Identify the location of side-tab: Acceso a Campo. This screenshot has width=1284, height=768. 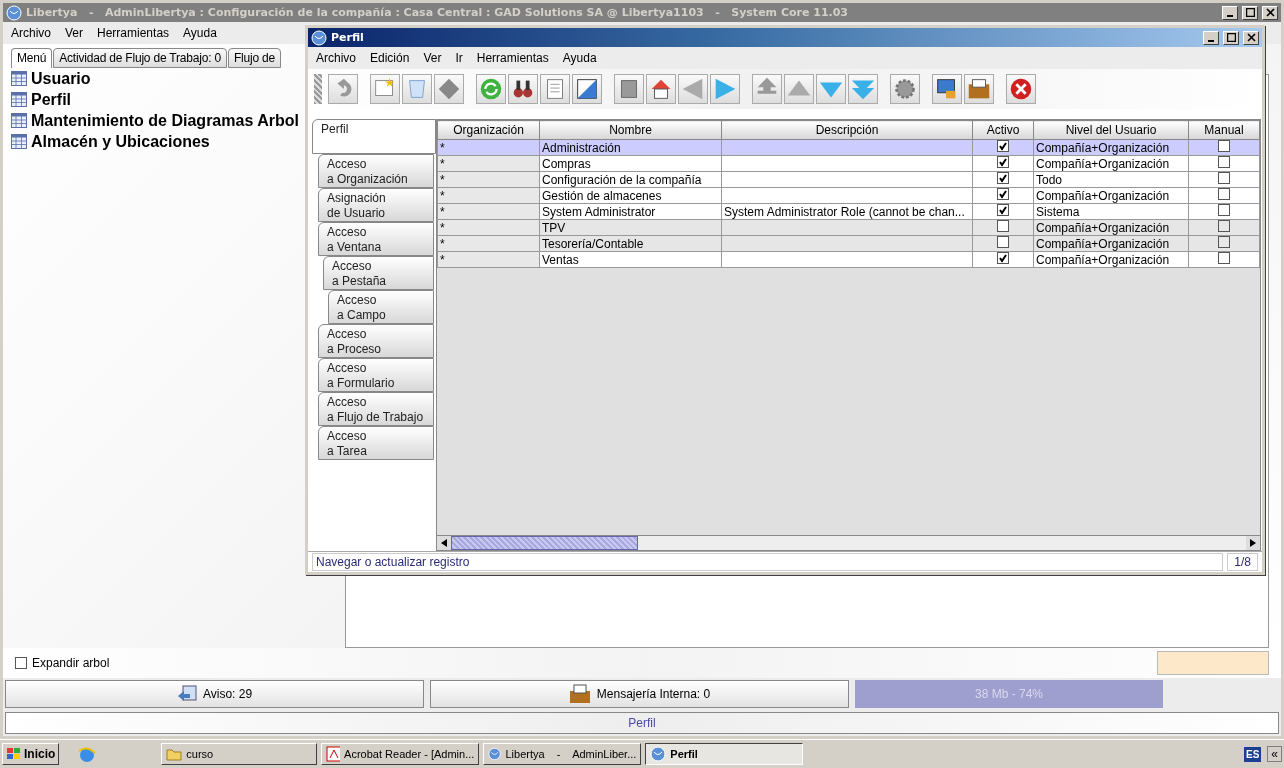
(381, 307).